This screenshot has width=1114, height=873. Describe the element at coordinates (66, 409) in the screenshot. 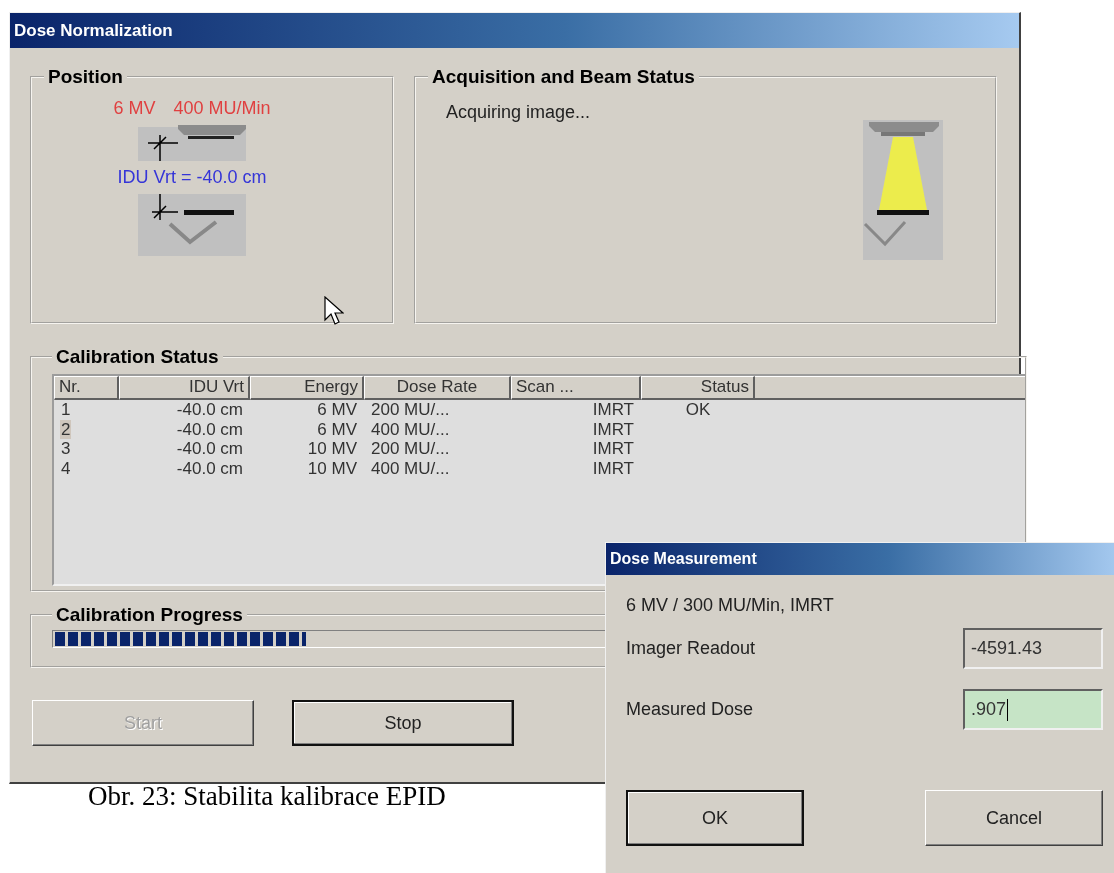

I see `table-cell: 1` at that location.